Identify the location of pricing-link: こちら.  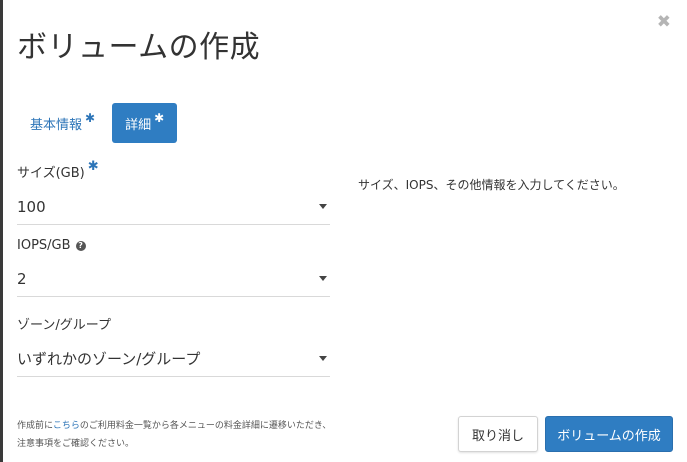
(66, 426).